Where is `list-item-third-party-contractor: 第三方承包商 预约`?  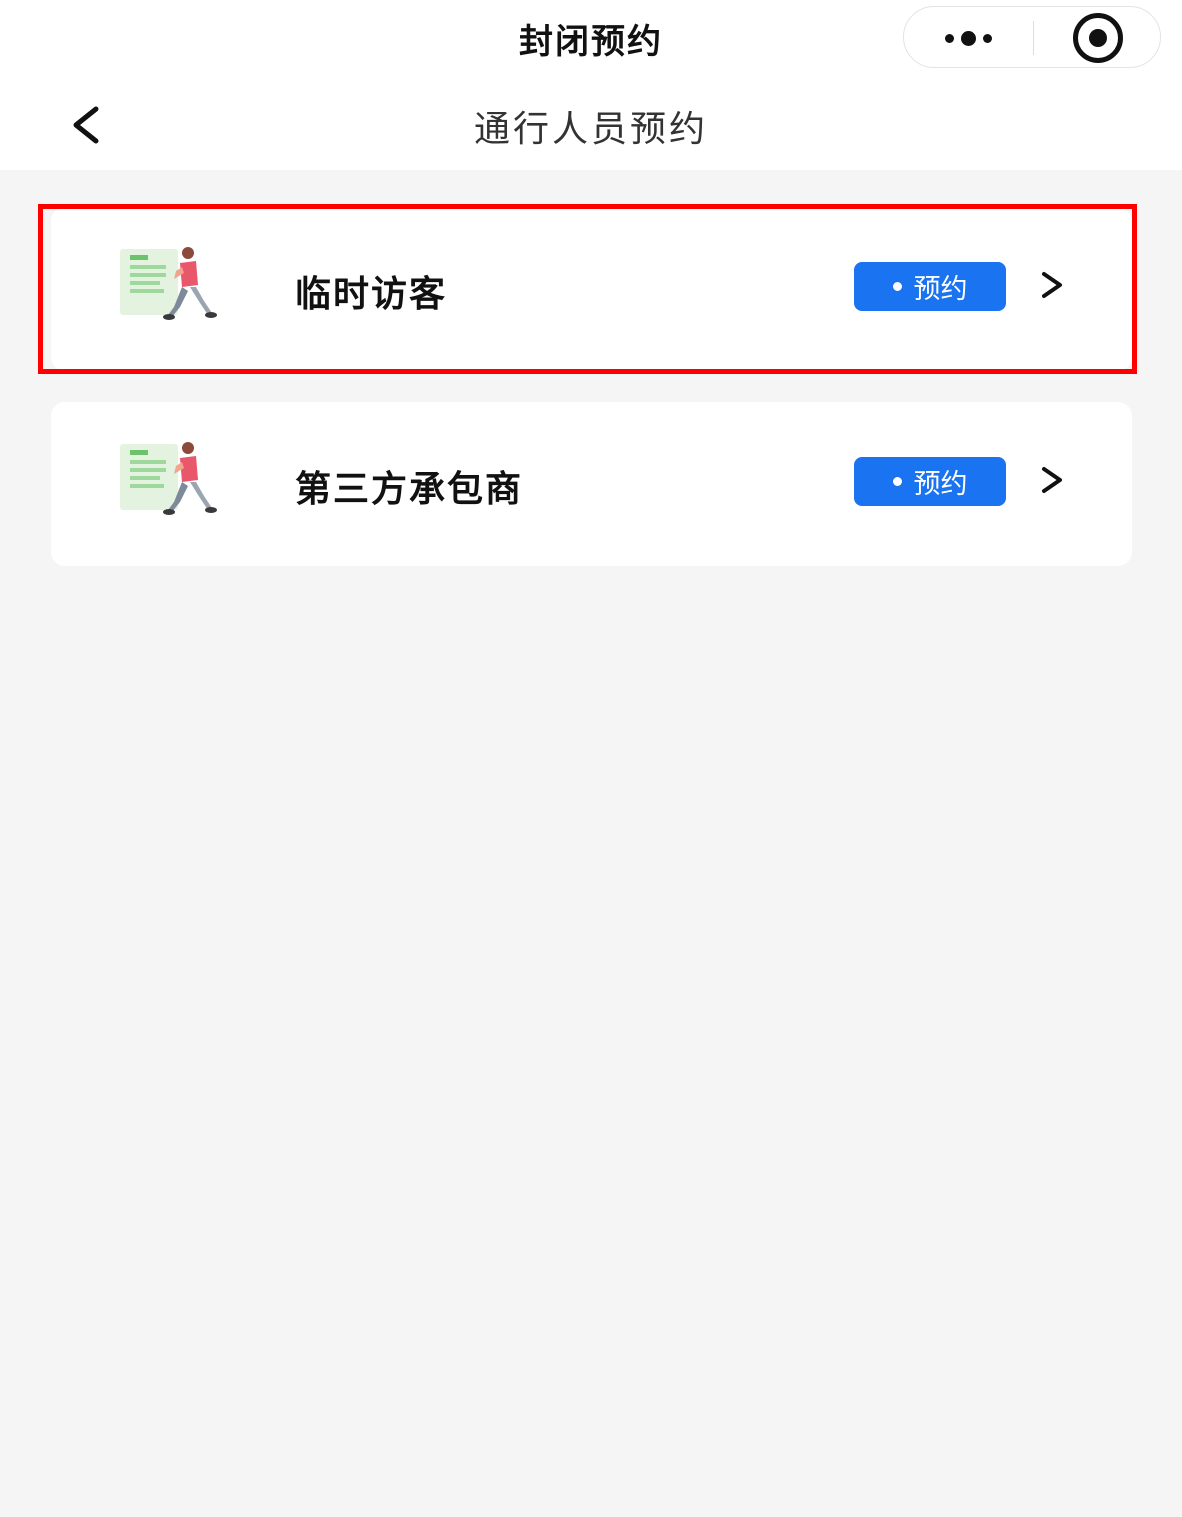 list-item-third-party-contractor: 第三方承包商 预约 is located at coordinates (591, 484).